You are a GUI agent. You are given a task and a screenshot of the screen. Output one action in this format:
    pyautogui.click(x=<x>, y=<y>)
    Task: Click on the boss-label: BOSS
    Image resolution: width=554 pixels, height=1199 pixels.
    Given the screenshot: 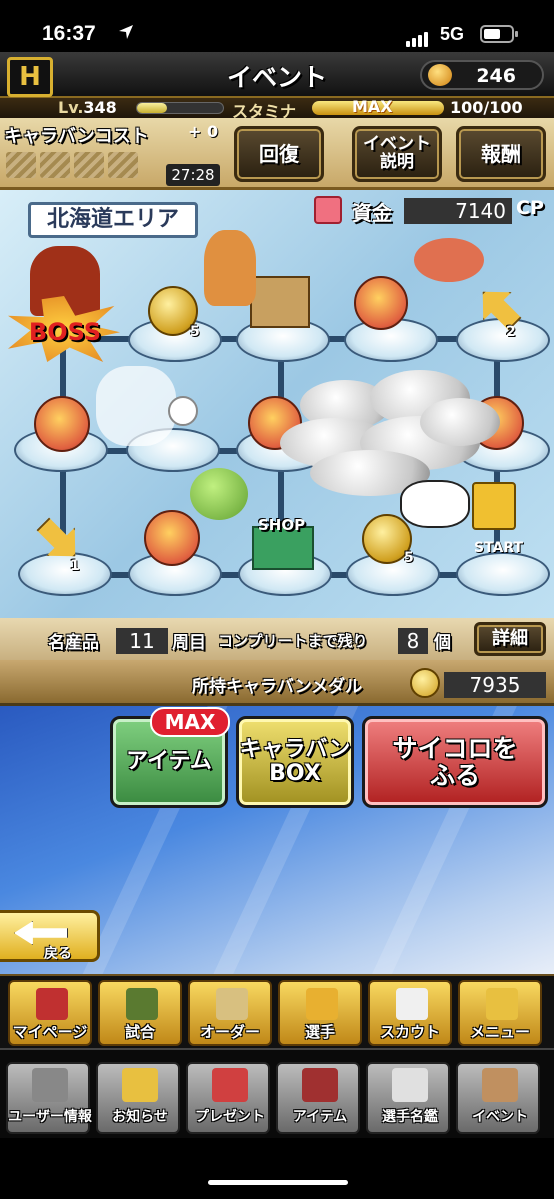 What is the action you would take?
    pyautogui.click(x=65, y=332)
    